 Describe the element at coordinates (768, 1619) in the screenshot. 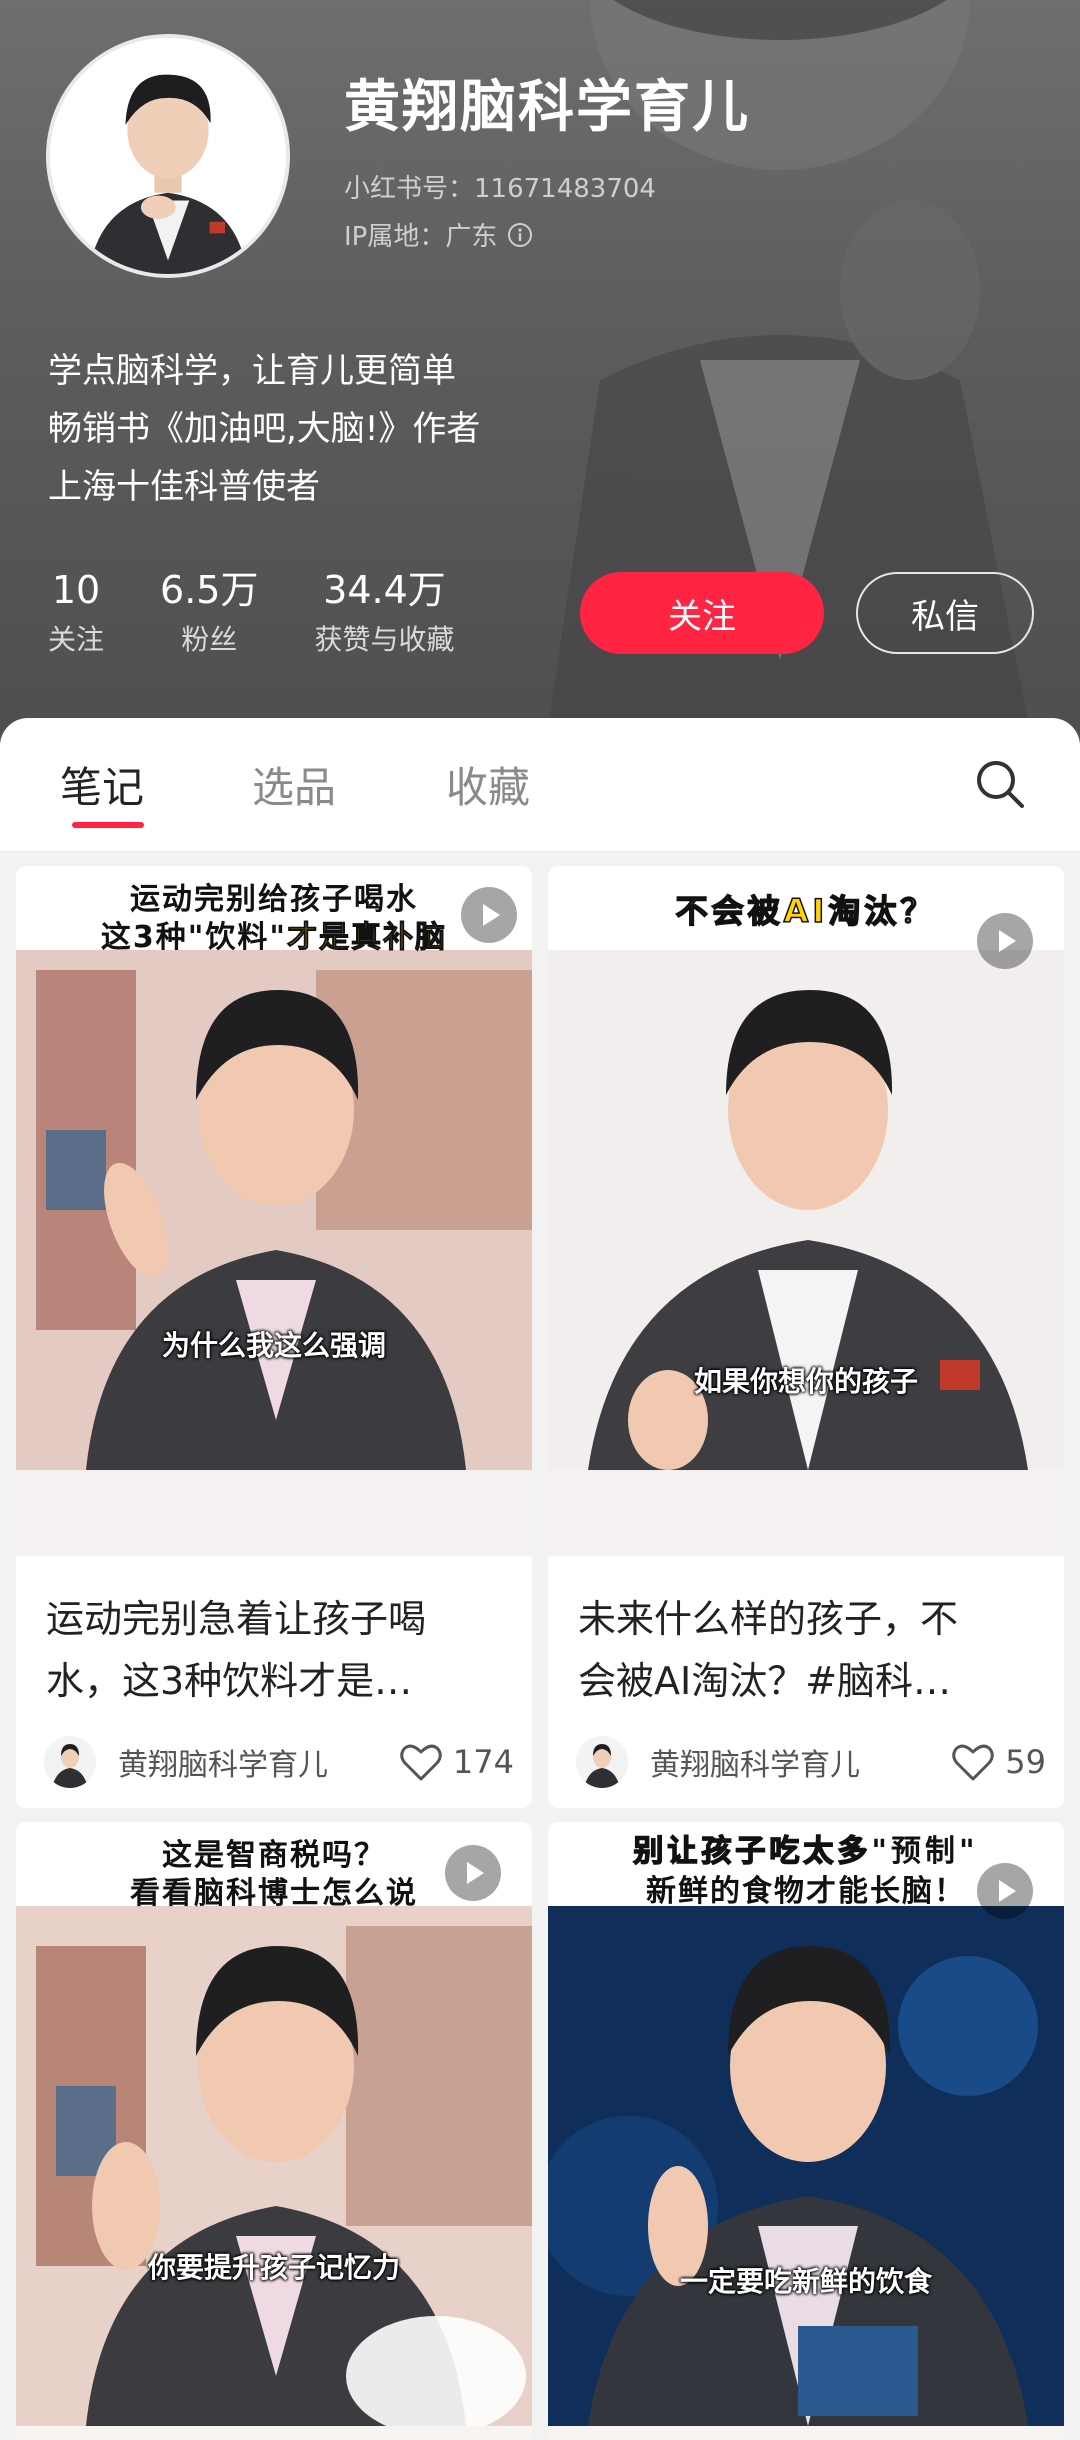

I see `note-title-line: 未来什么样的孩子，不` at that location.